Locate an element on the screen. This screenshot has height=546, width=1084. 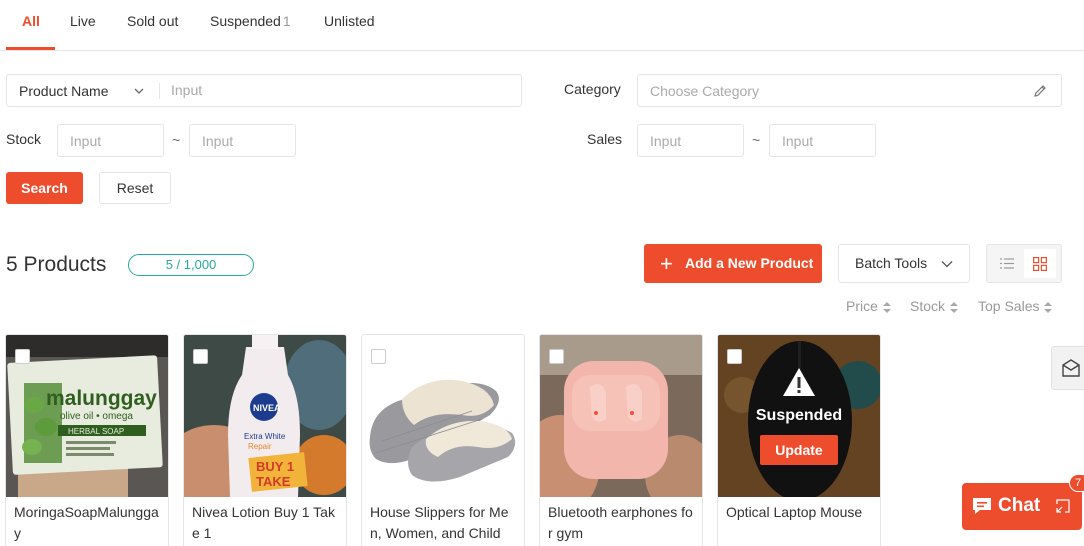
search-input: Input is located at coordinates (340, 90).